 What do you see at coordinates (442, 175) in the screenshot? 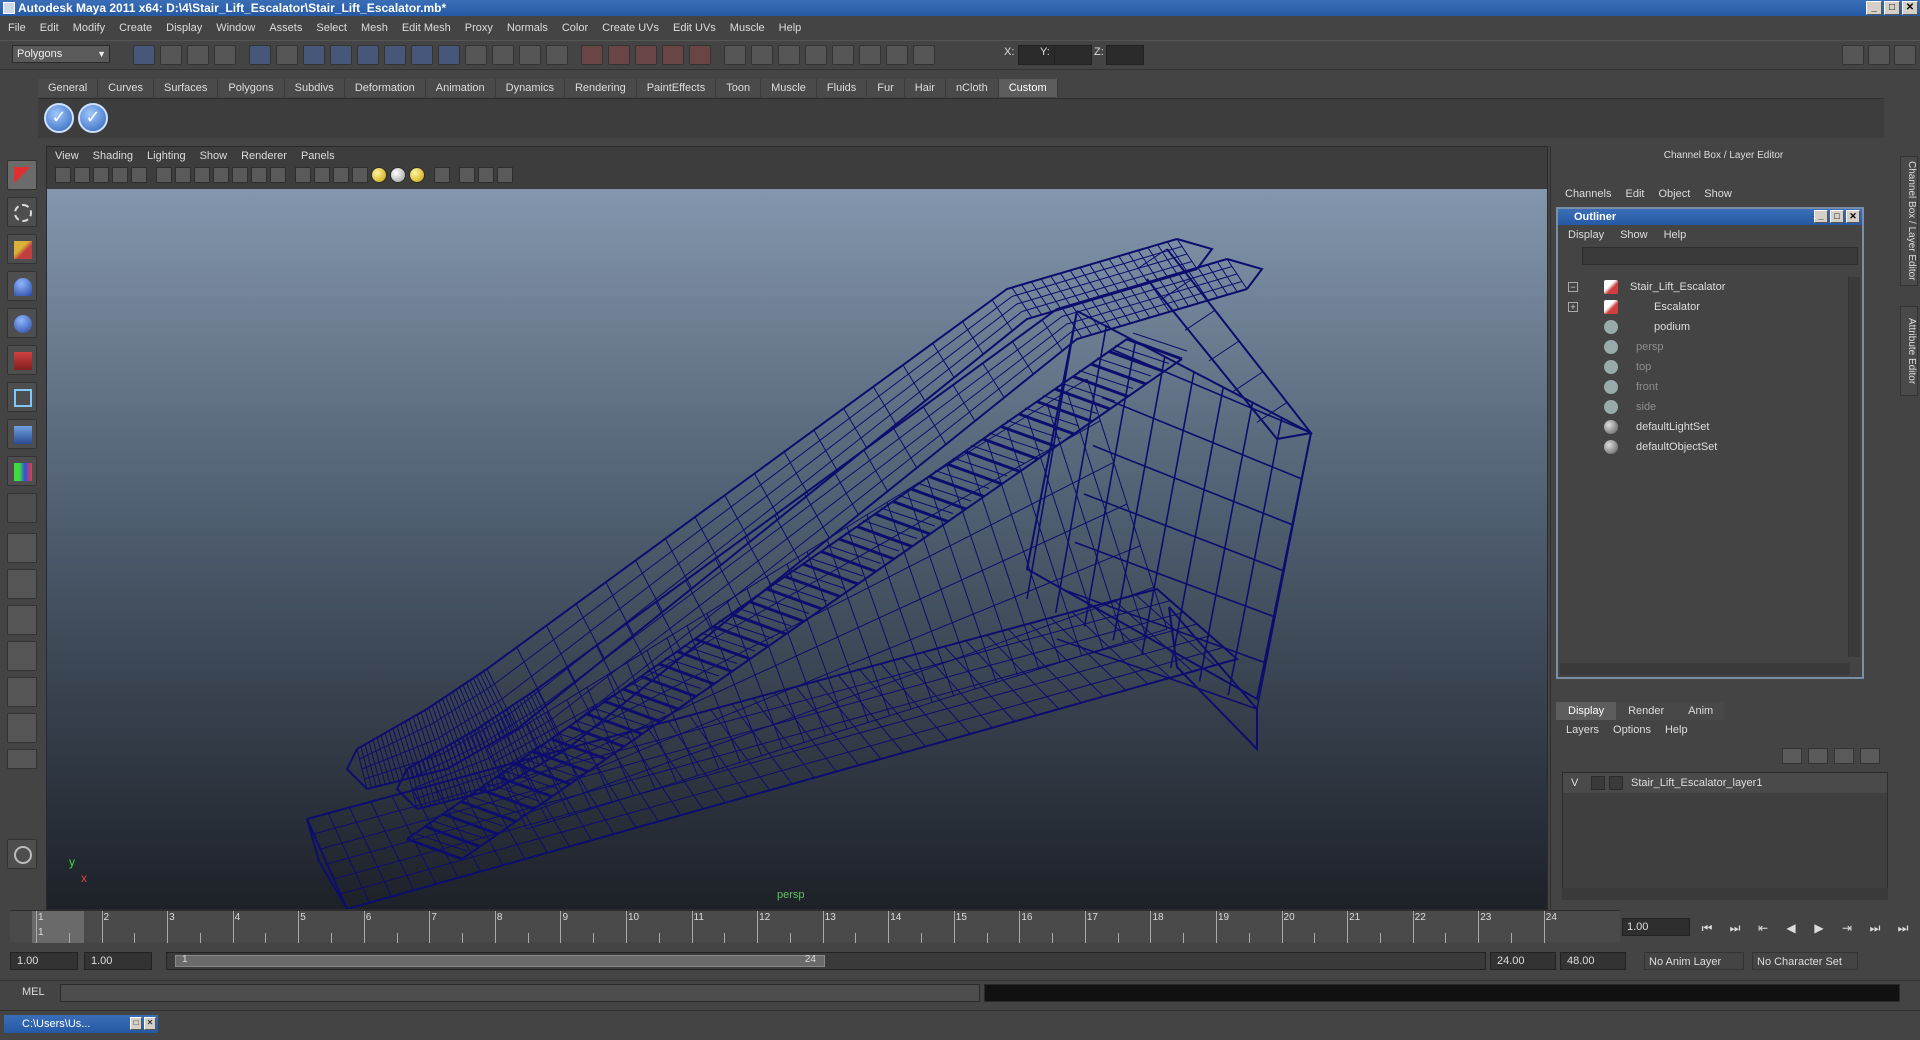
I see `isolate-select-icon` at bounding box center [442, 175].